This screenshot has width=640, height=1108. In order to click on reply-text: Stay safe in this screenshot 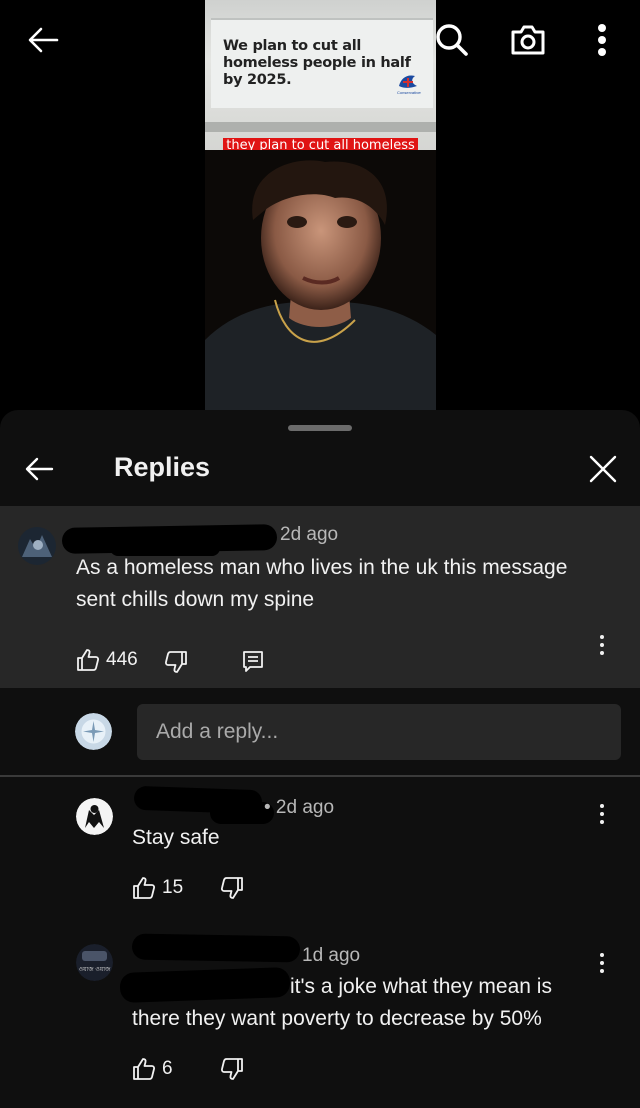, I will do `click(176, 837)`.